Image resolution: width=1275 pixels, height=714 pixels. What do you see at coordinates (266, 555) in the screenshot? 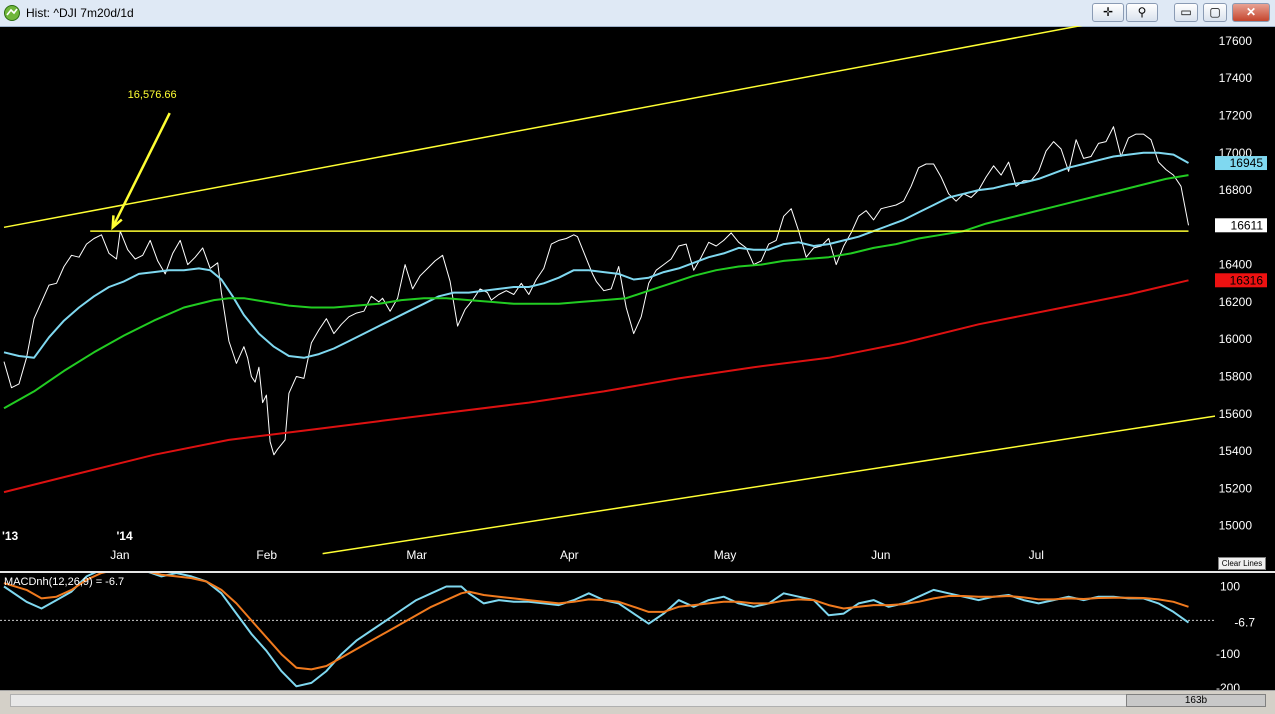
I see `x-tick-label: Feb` at bounding box center [266, 555].